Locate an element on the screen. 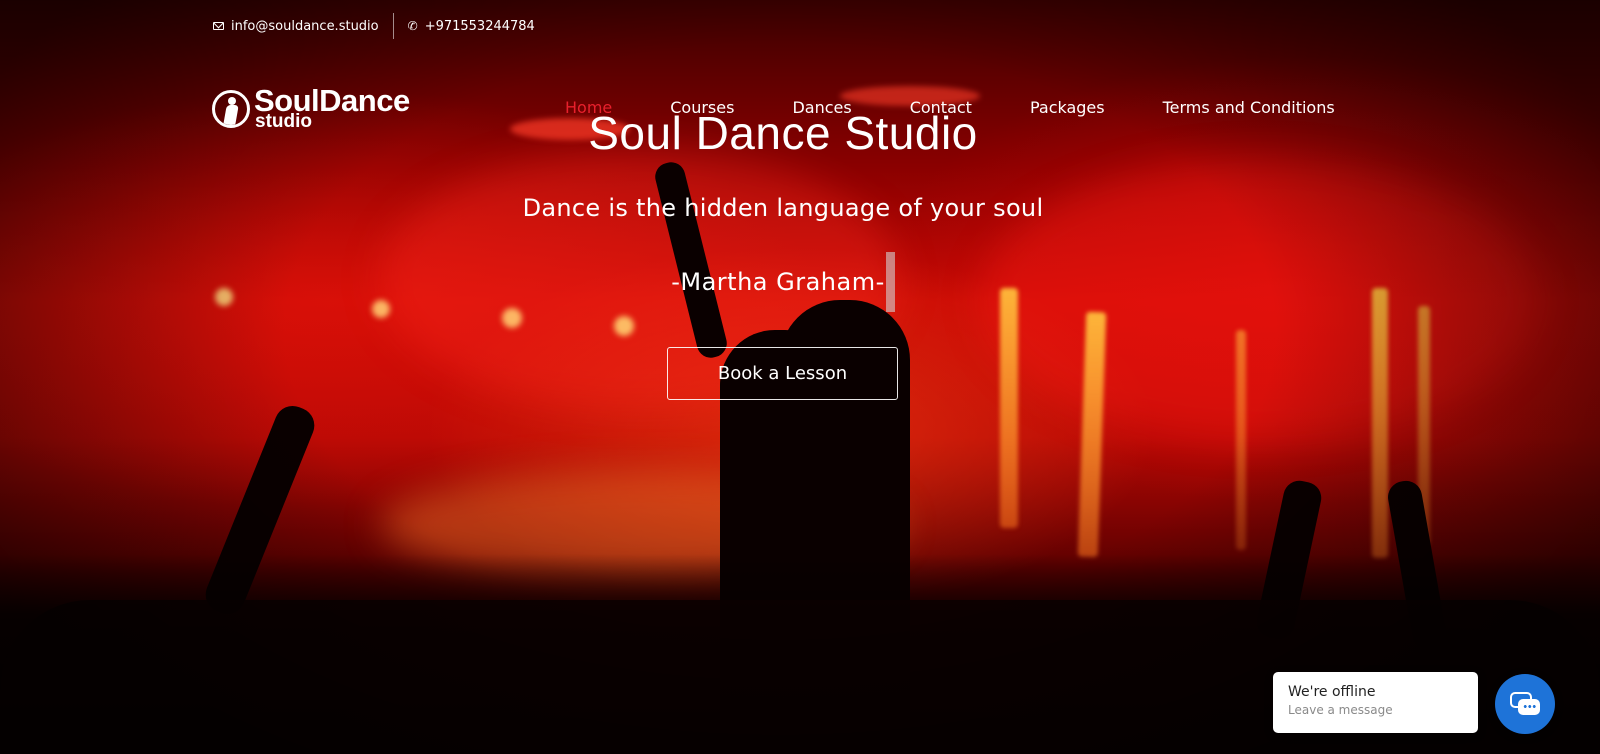 The width and height of the screenshot is (1600, 754). hero-quote-author: -Martha Graham- is located at coordinates (783, 282).